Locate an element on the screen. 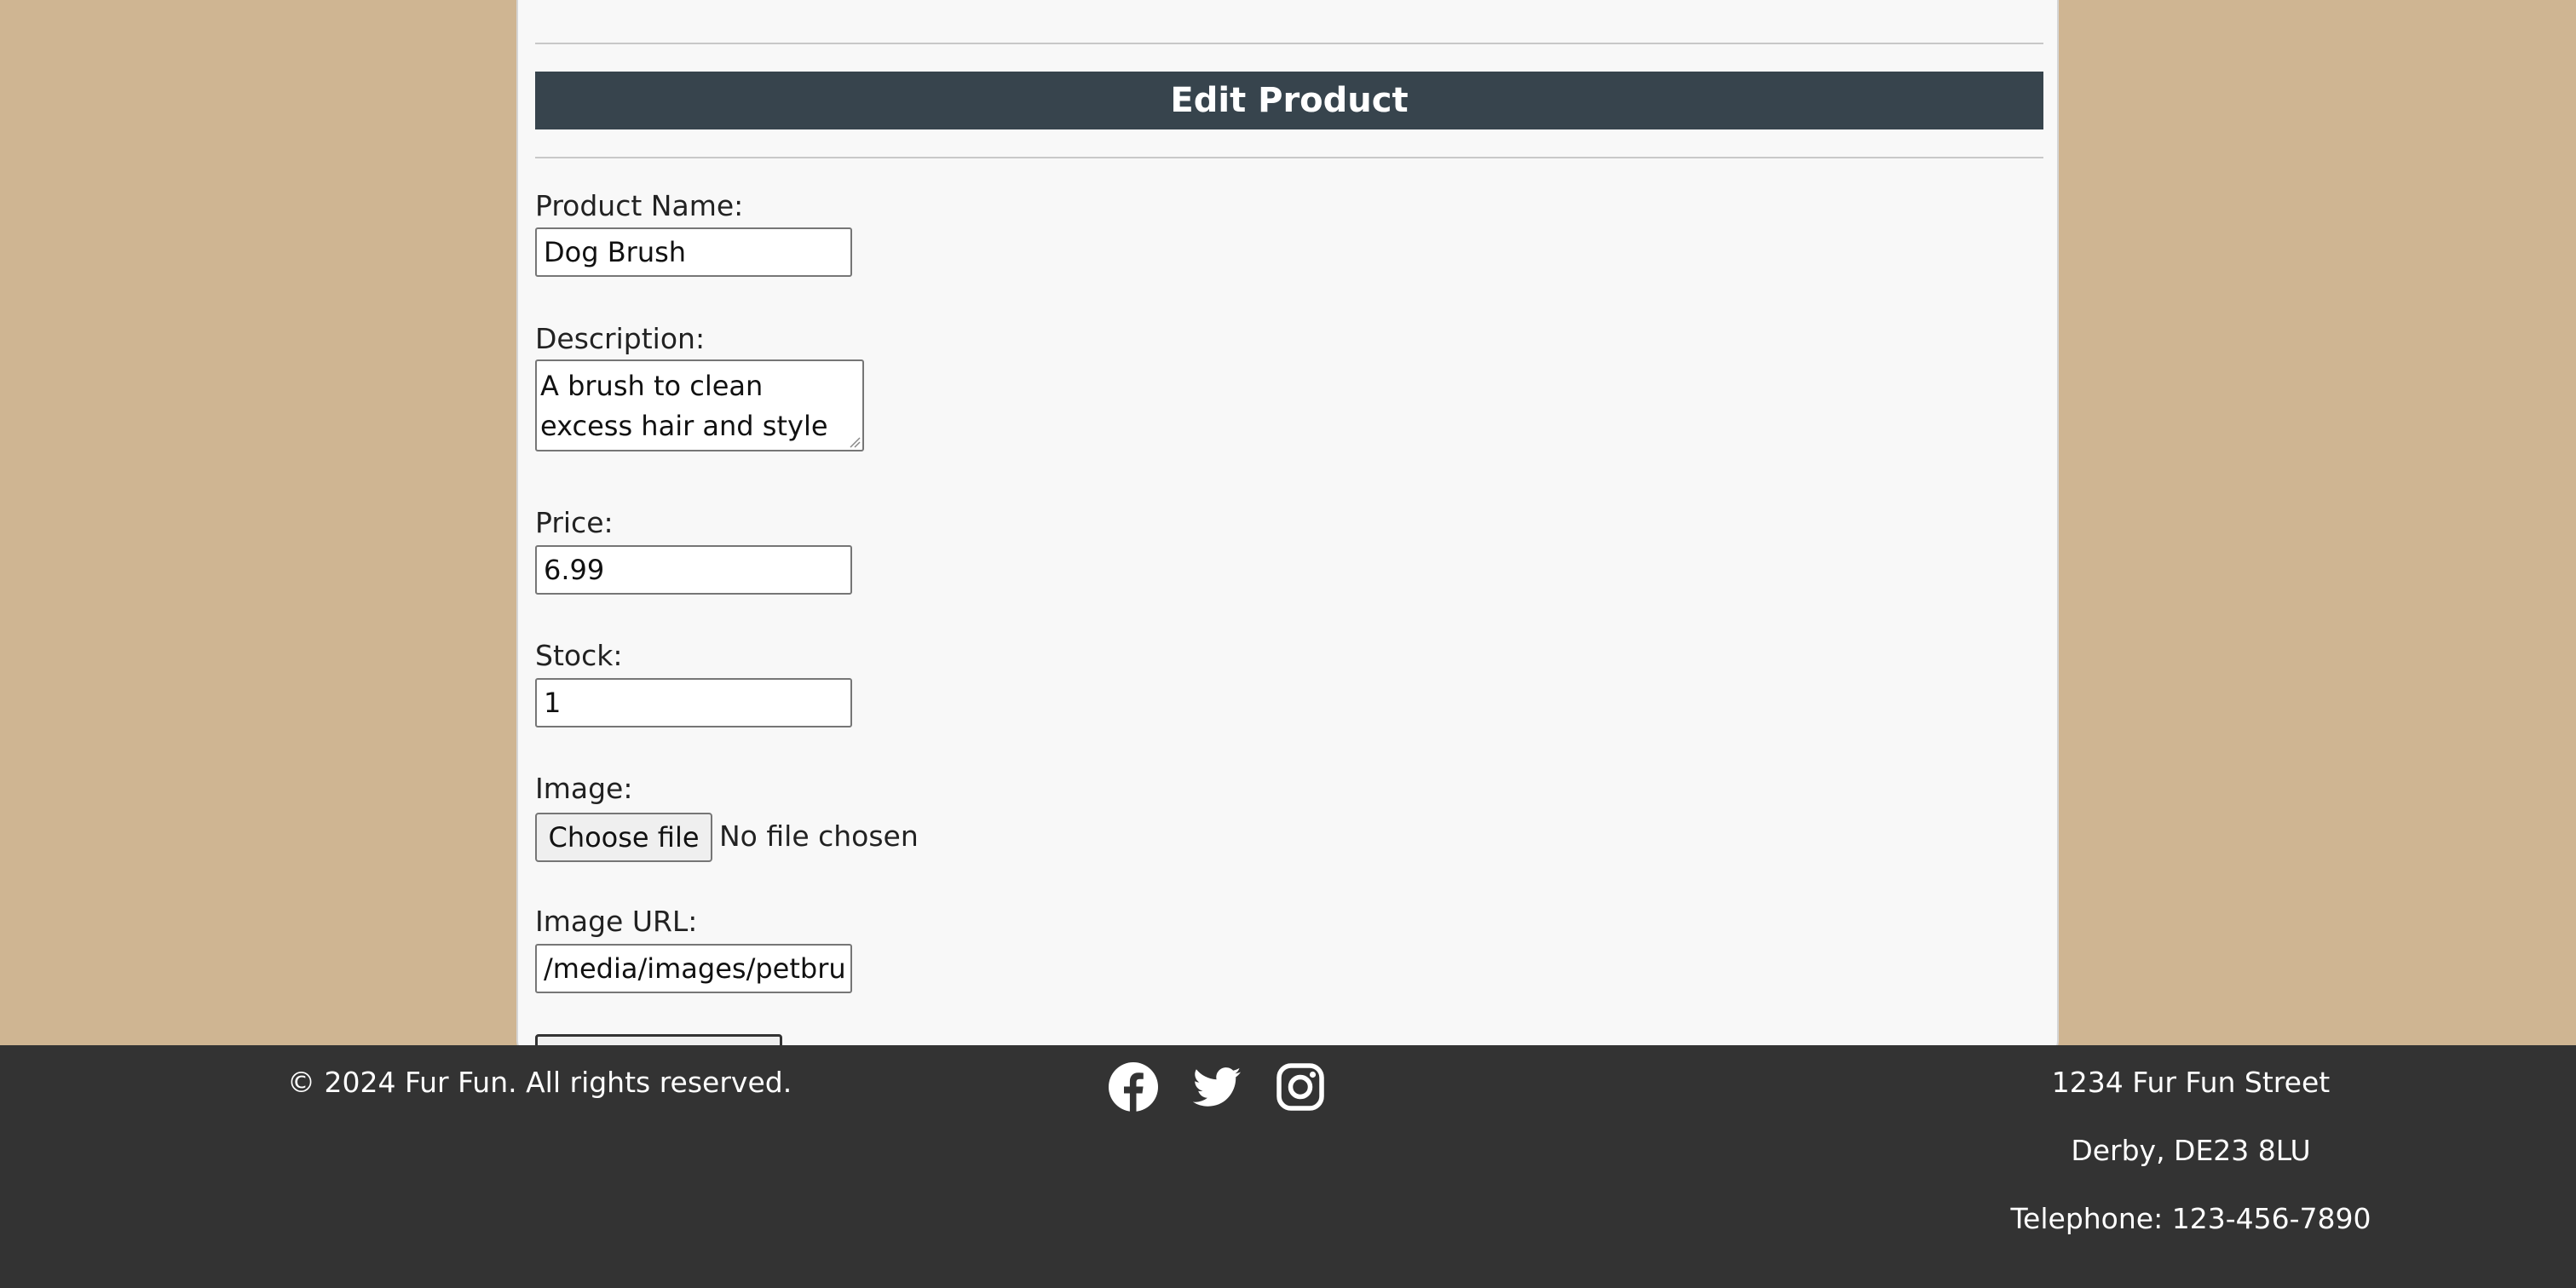 The height and width of the screenshot is (1288, 2576). product-name-input: Dog Brush is located at coordinates (693, 252).